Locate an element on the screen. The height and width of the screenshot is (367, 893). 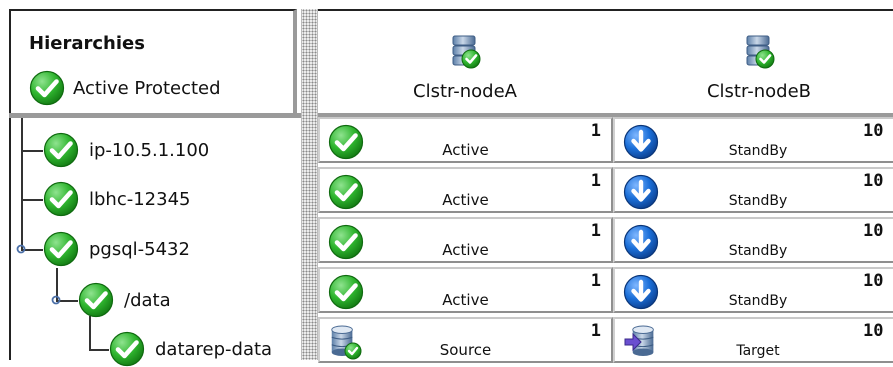
tree-item-label: ip-10.5.1.100 is located at coordinates (149, 150).